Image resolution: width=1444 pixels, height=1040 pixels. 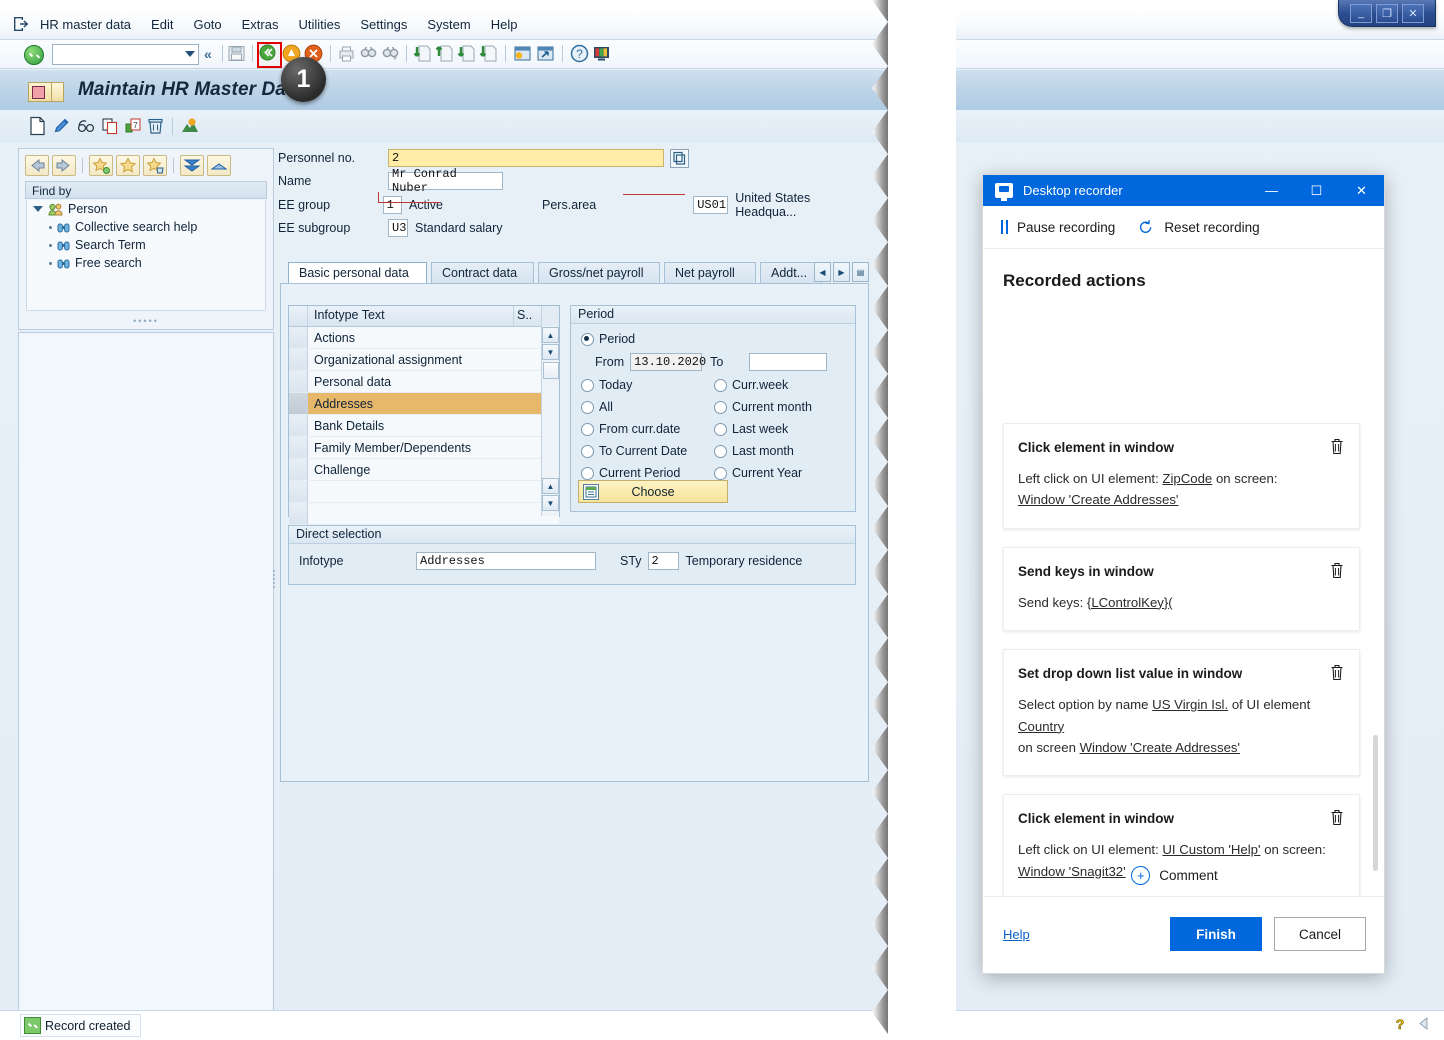 I want to click on infotype-scrollbar: ▲ ▼ ▲ ▼, so click(x=550, y=421).